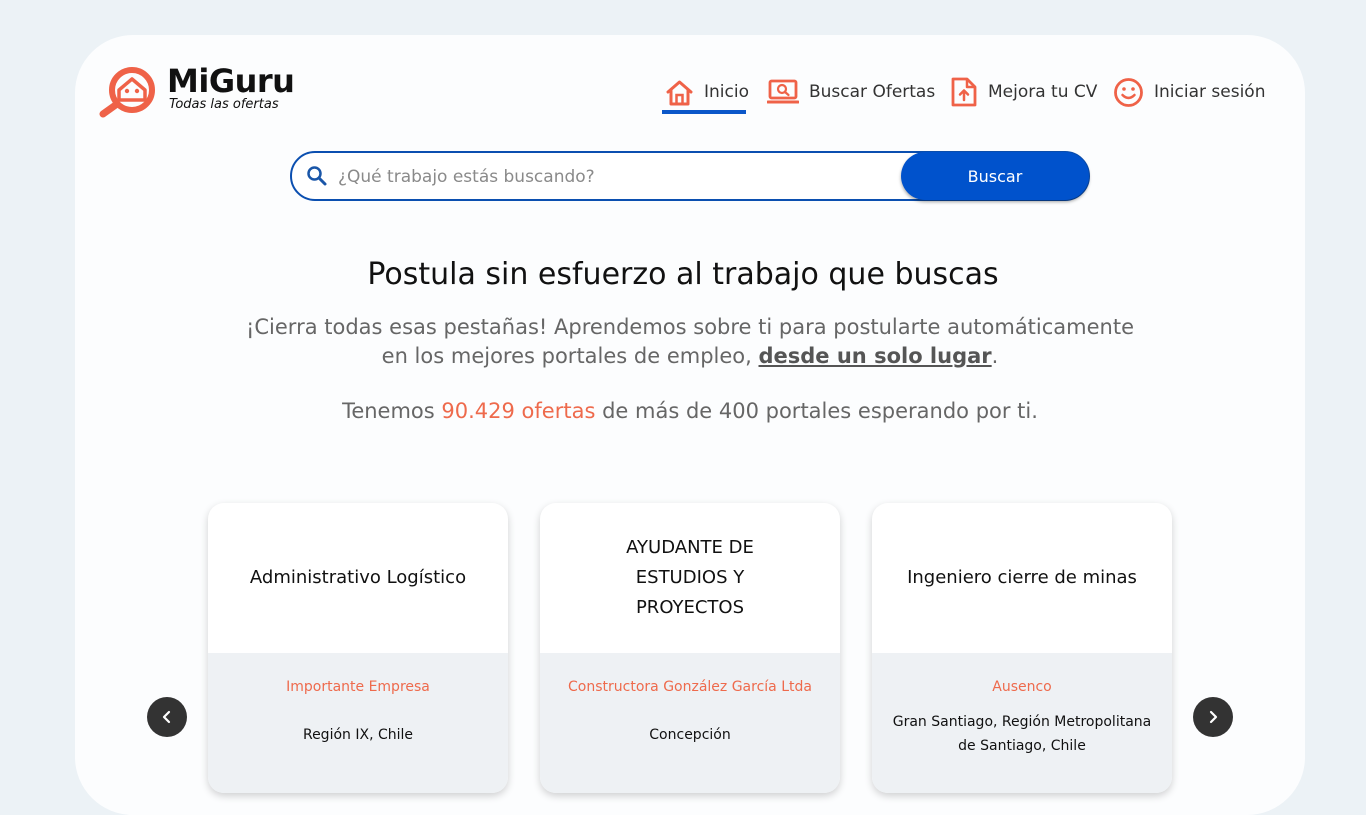  Describe the element at coordinates (783, 91) in the screenshot. I see `laptop-search-icon` at that location.